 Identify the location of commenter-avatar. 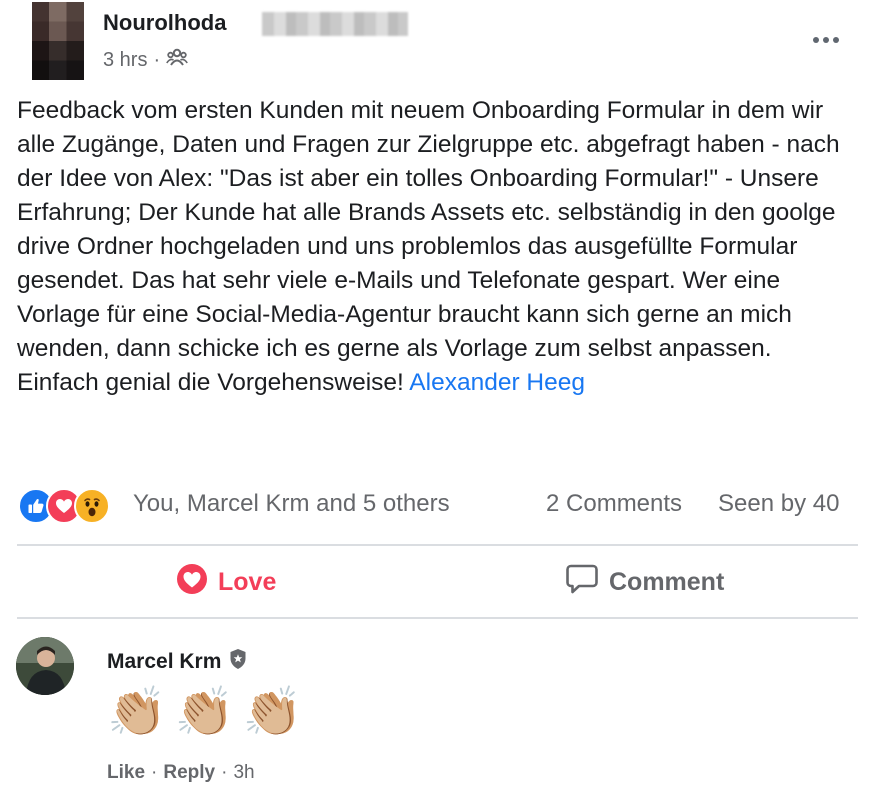
(45, 666).